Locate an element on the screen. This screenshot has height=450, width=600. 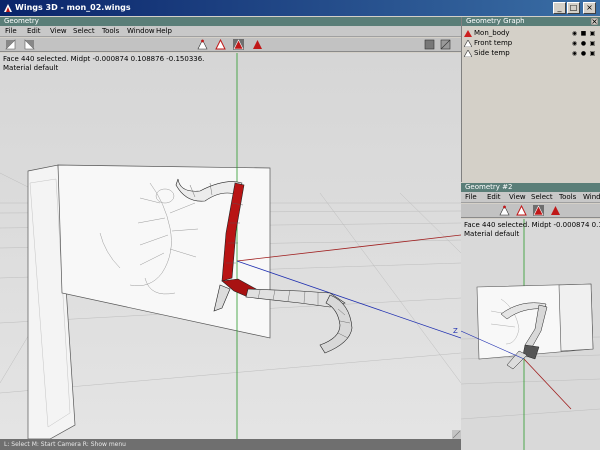
geometry-toolbar is located at coordinates (230, 45).